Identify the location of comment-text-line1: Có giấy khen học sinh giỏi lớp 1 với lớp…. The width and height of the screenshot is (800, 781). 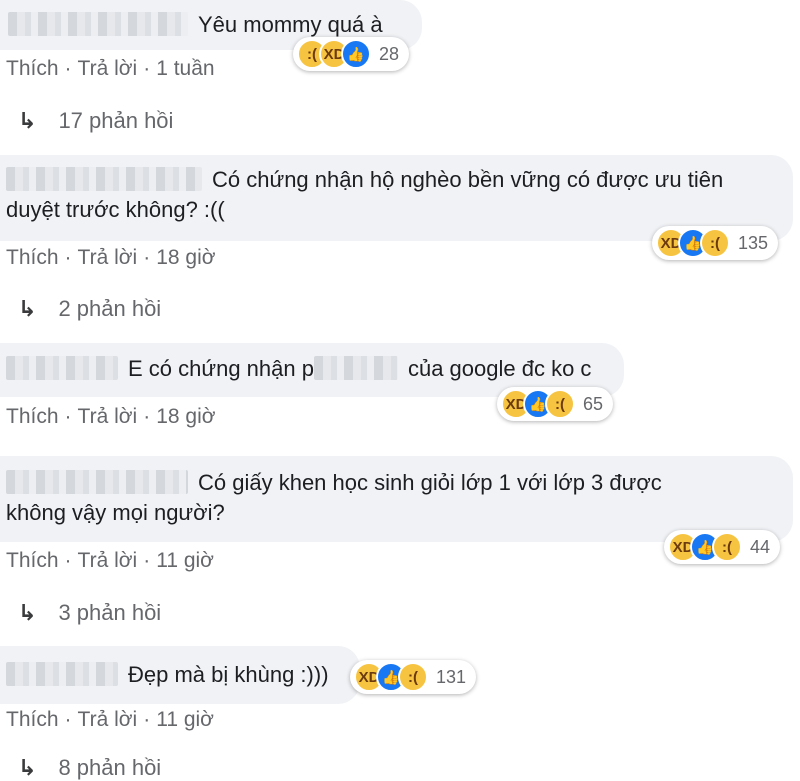
(430, 482).